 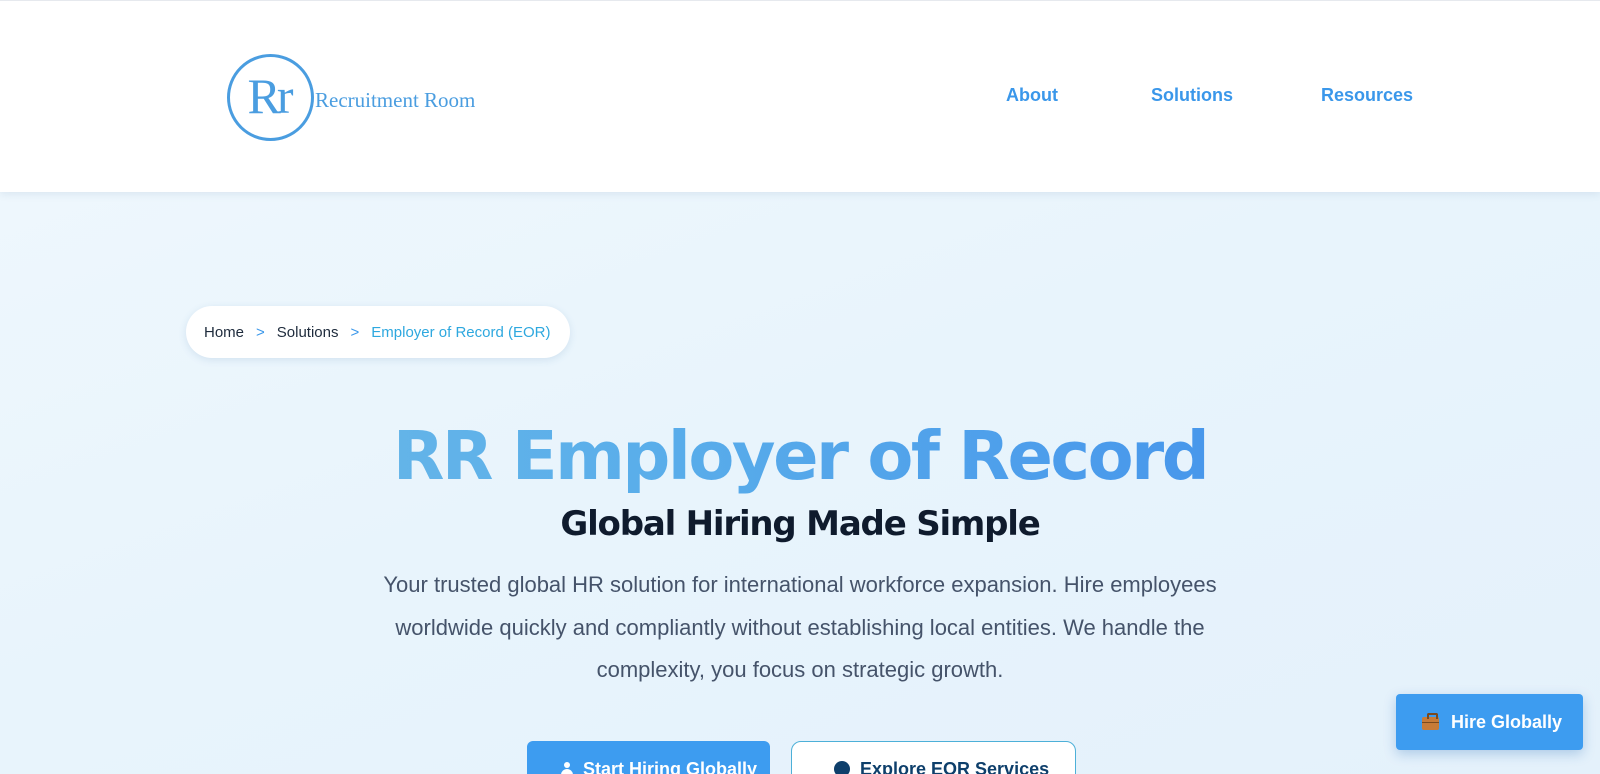 I want to click on briefcase-icon, so click(x=1430, y=721).